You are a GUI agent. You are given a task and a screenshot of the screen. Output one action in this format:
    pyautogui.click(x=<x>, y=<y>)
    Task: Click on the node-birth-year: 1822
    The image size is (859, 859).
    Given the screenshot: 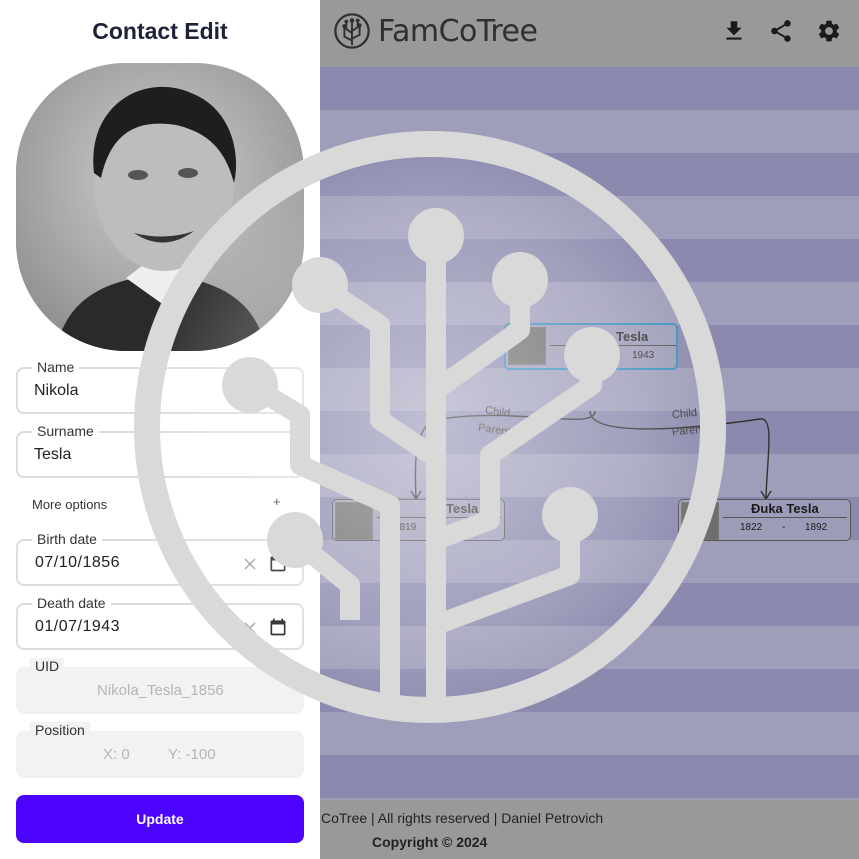 What is the action you would take?
    pyautogui.click(x=751, y=527)
    